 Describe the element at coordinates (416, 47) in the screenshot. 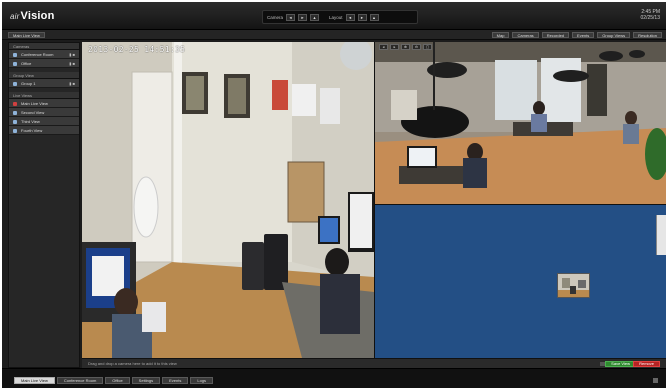

I see `zoom-out-icon: ⊖` at that location.